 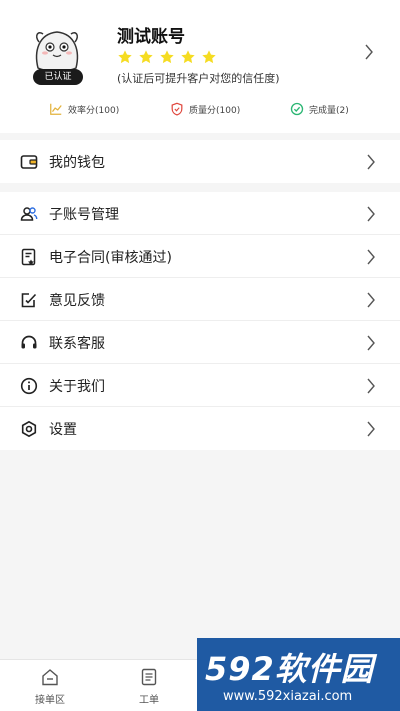 I want to click on headset-icon, so click(x=29, y=342).